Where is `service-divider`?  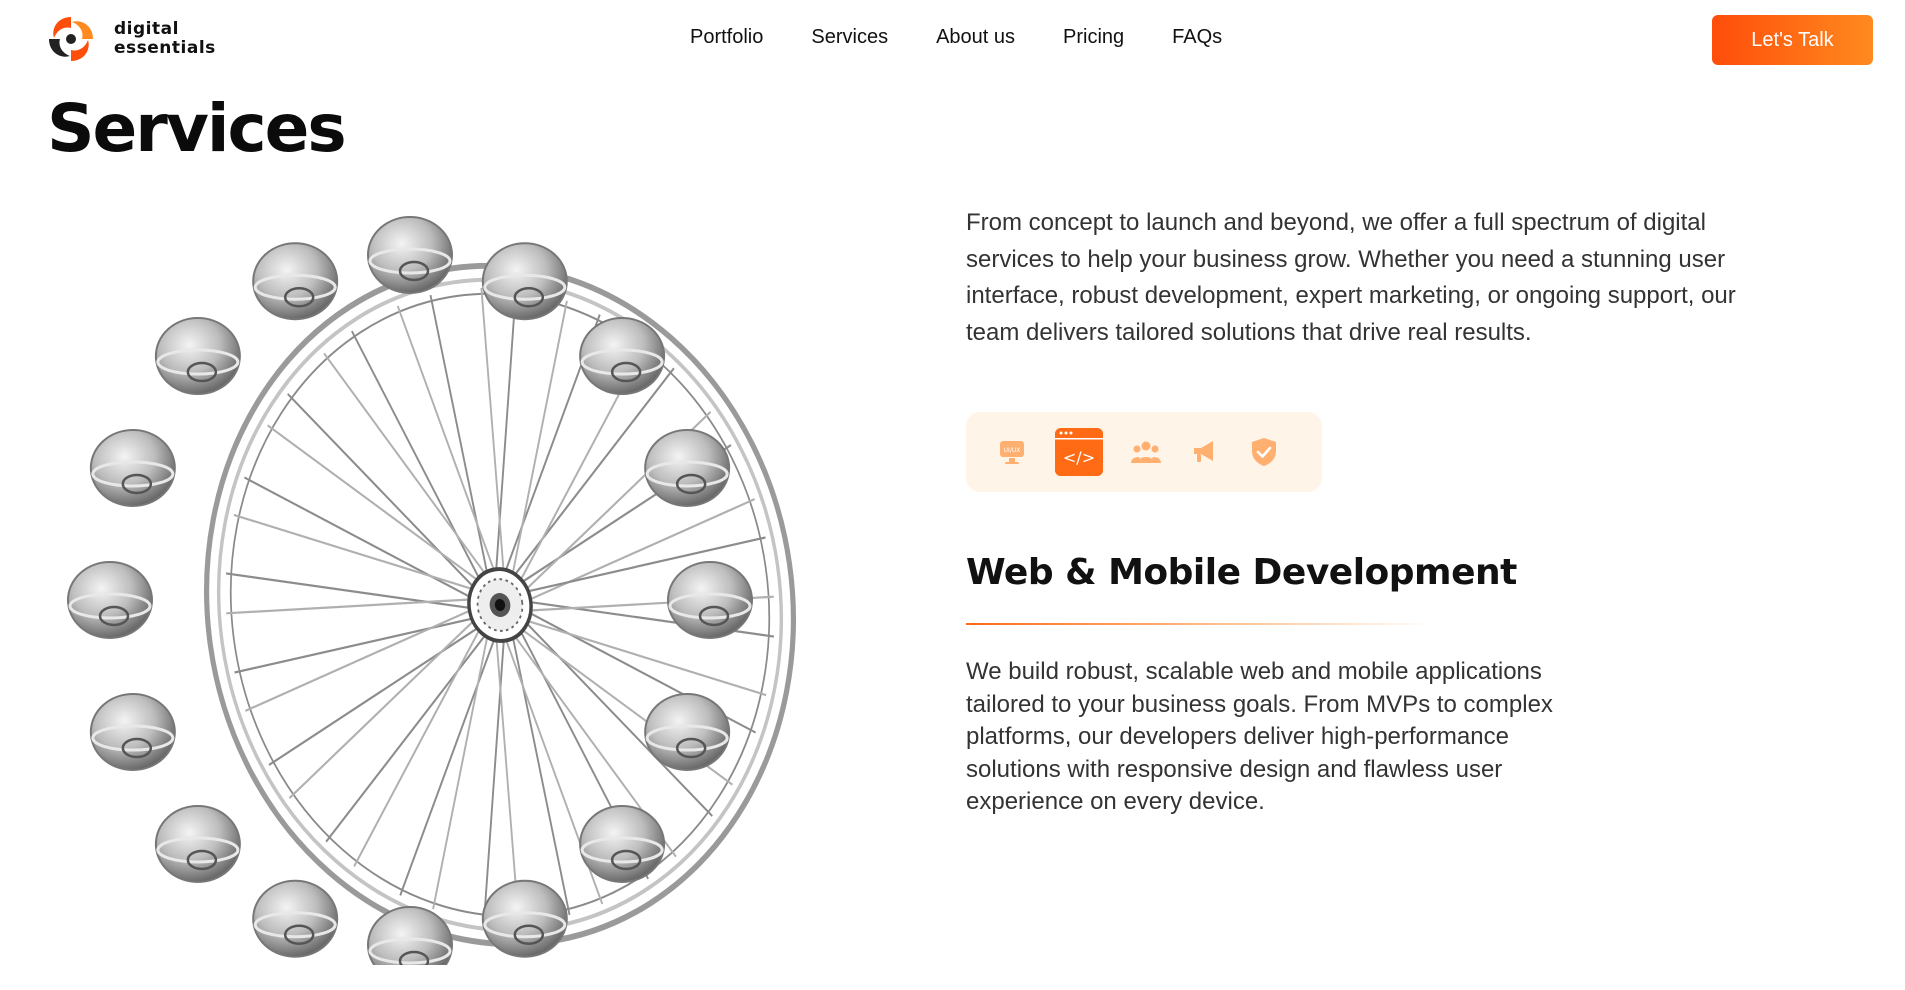
service-divider is located at coordinates (1201, 624).